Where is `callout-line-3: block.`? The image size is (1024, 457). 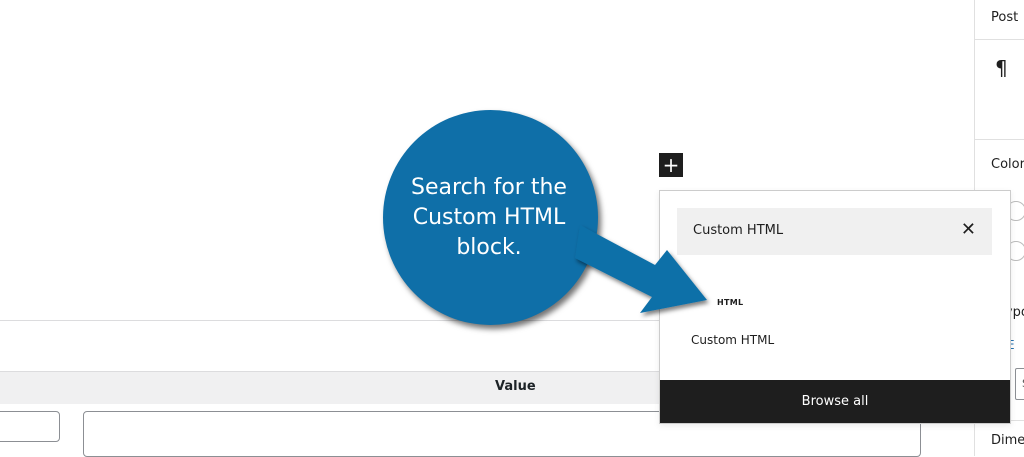
callout-line-3: block. is located at coordinates (489, 247).